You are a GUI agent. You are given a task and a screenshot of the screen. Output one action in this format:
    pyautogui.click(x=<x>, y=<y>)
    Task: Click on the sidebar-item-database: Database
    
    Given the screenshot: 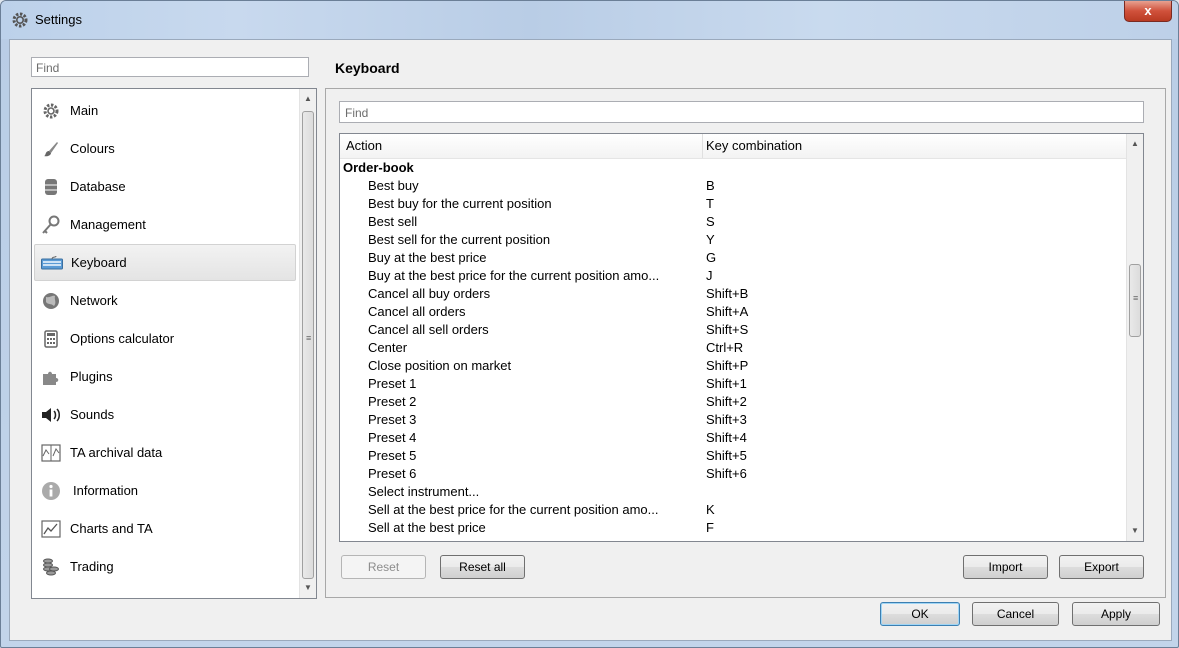 What is the action you would take?
    pyautogui.click(x=165, y=186)
    